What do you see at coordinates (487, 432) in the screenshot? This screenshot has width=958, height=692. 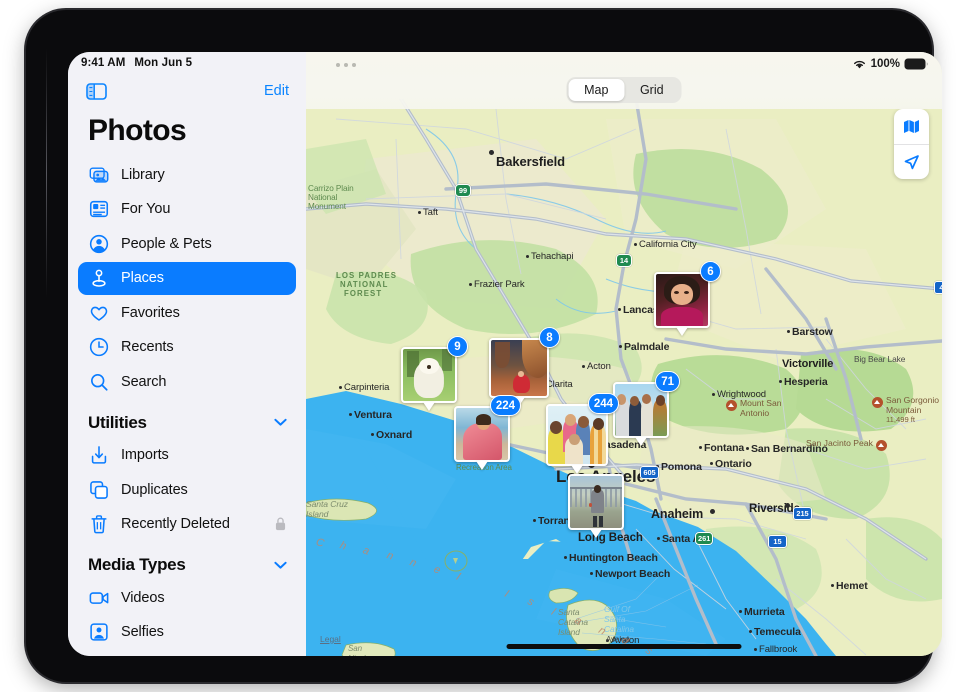 I see `photo-cluster-pin: 224` at bounding box center [487, 432].